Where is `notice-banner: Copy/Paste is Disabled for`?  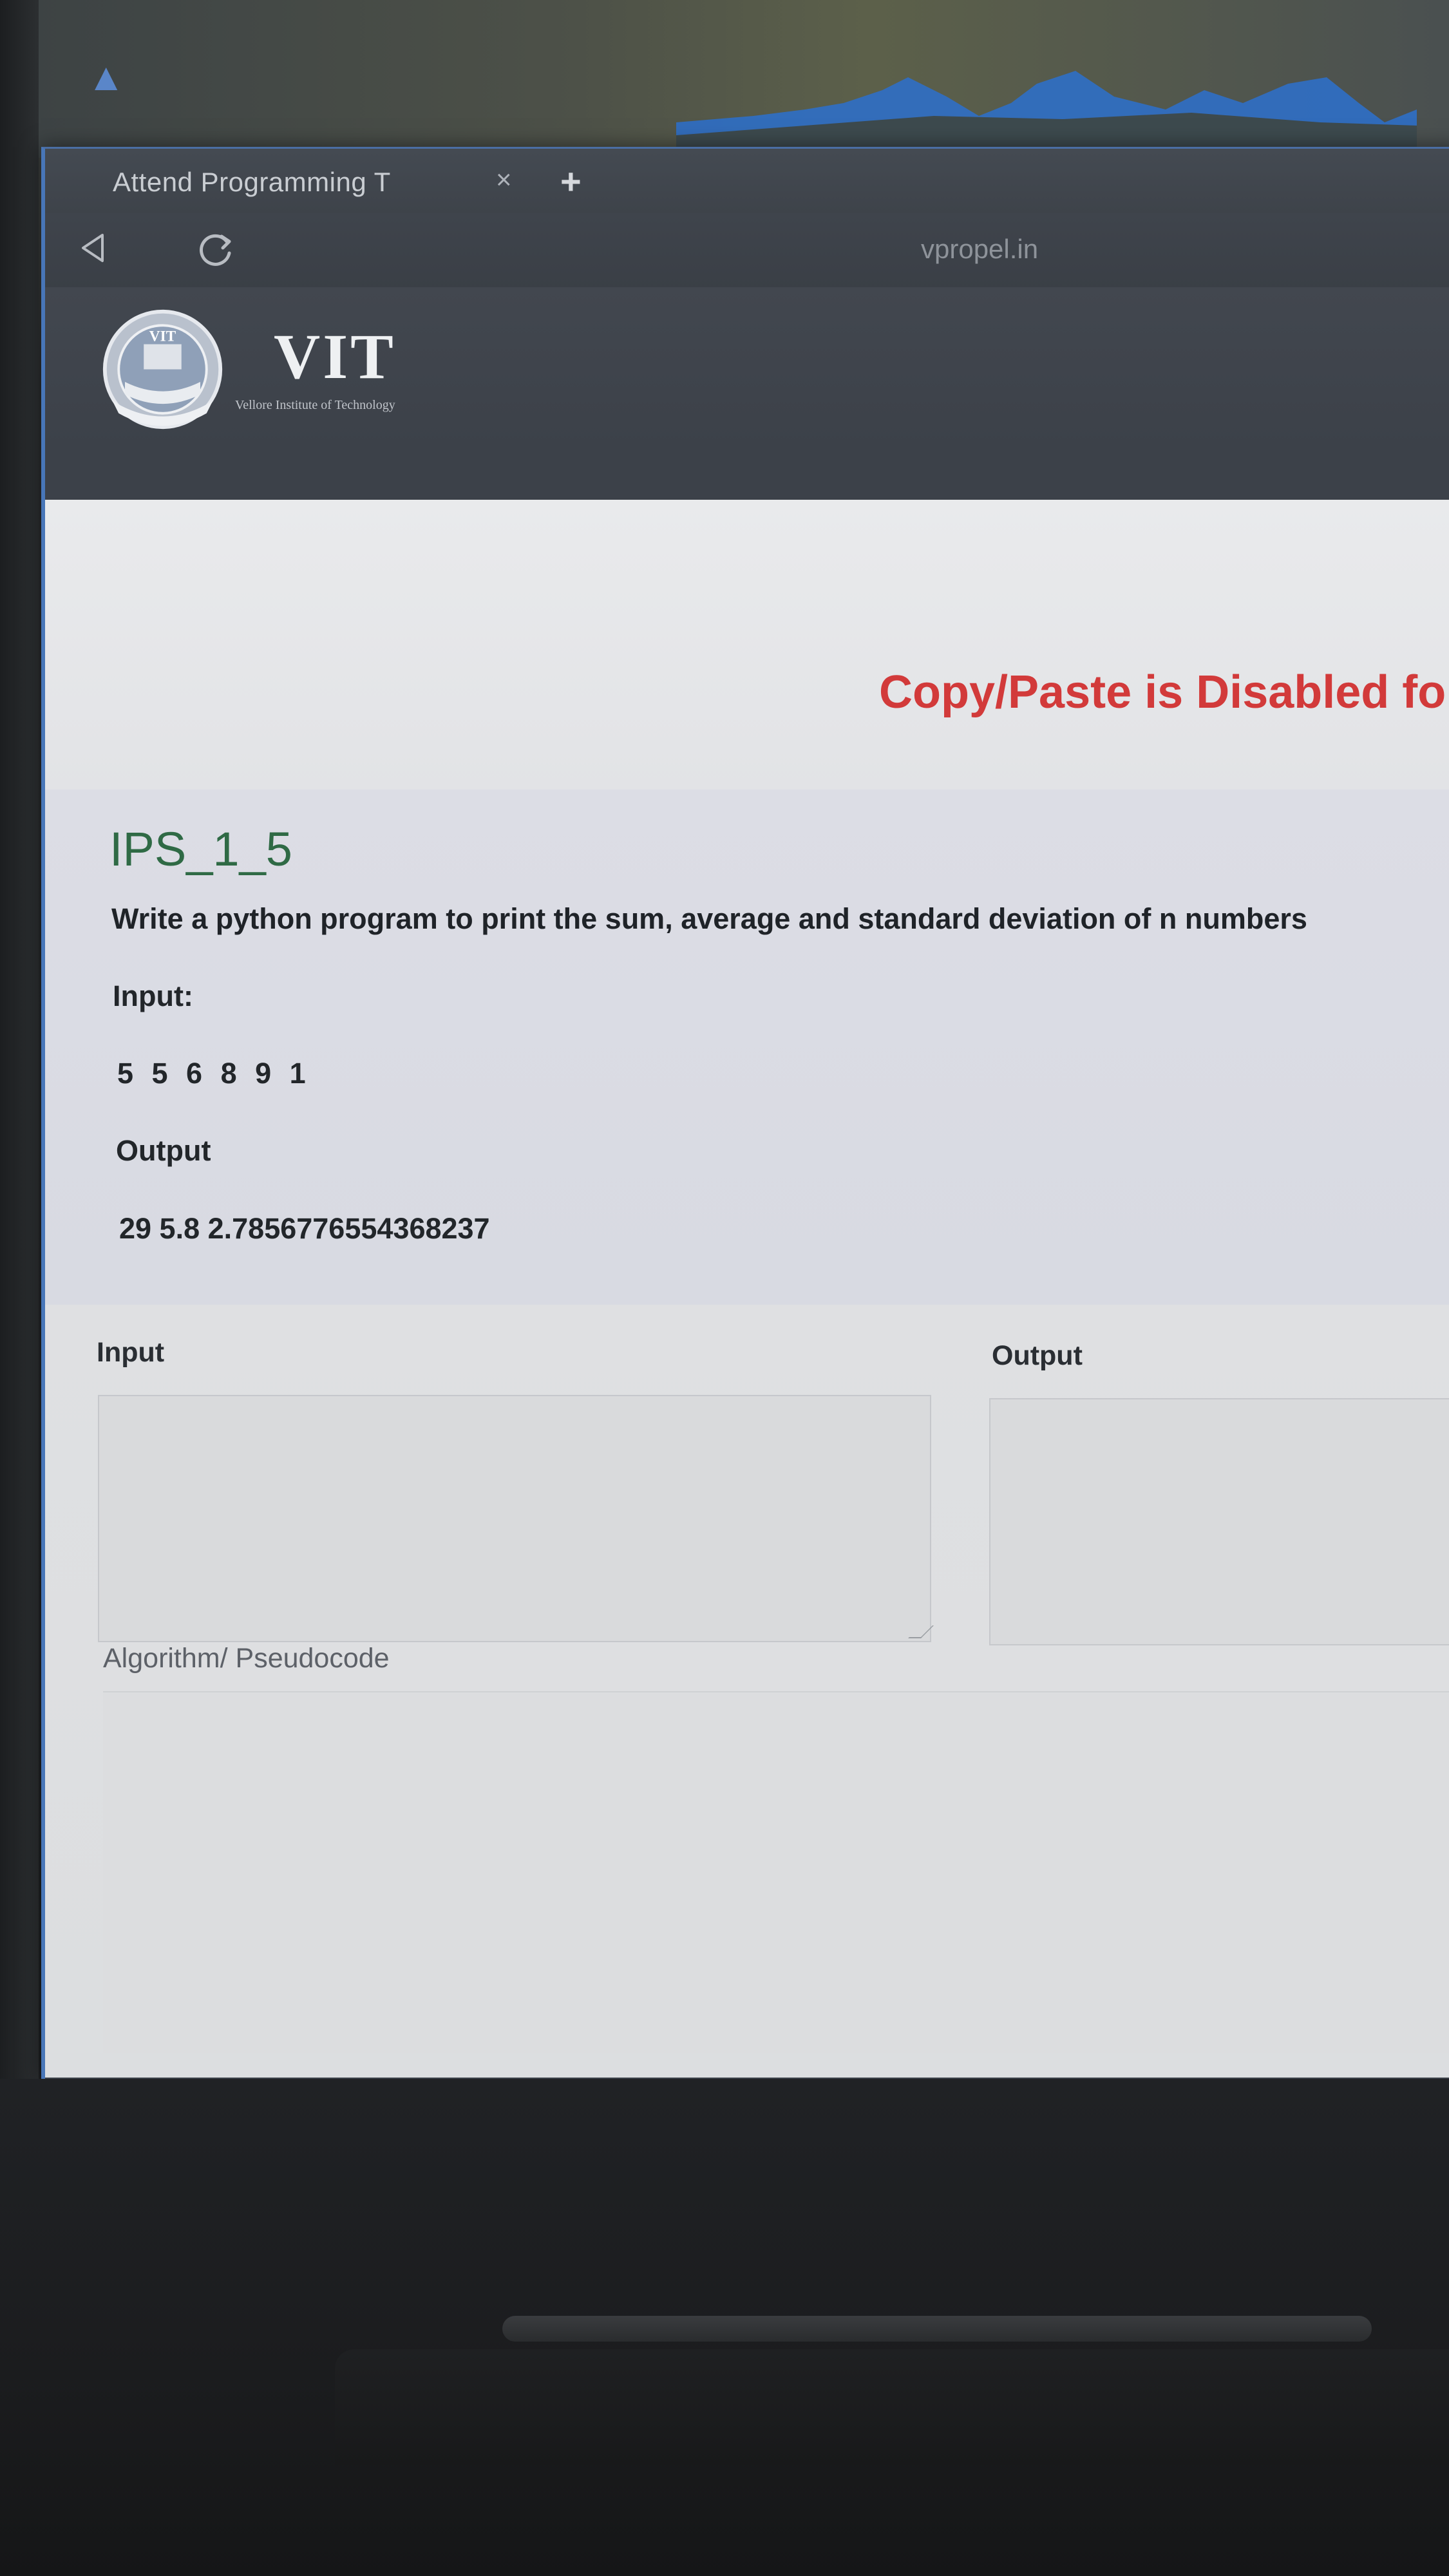
notice-banner: Copy/Paste is Disabled for is located at coordinates (747, 645).